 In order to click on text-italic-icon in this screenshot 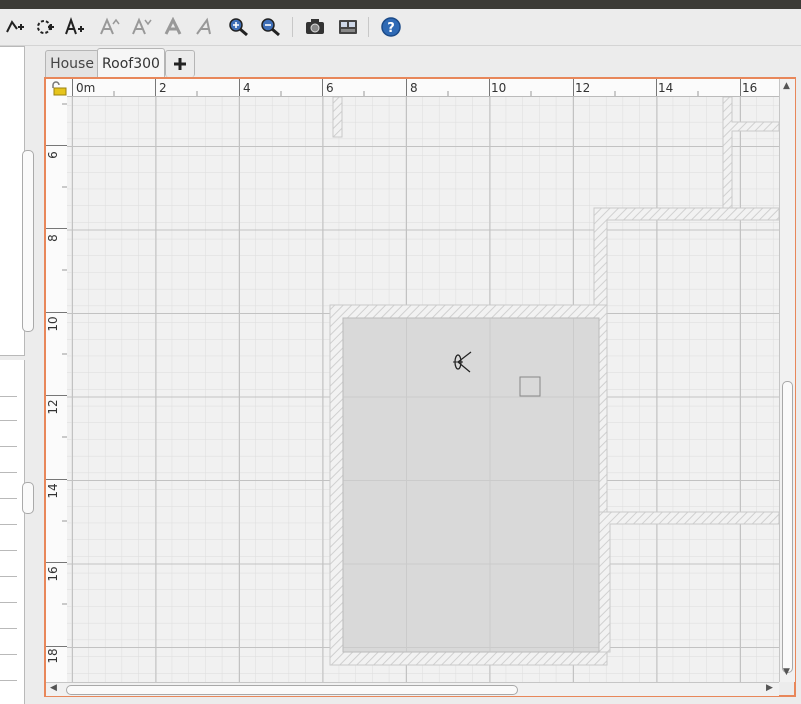, I will do `click(203, 26)`.